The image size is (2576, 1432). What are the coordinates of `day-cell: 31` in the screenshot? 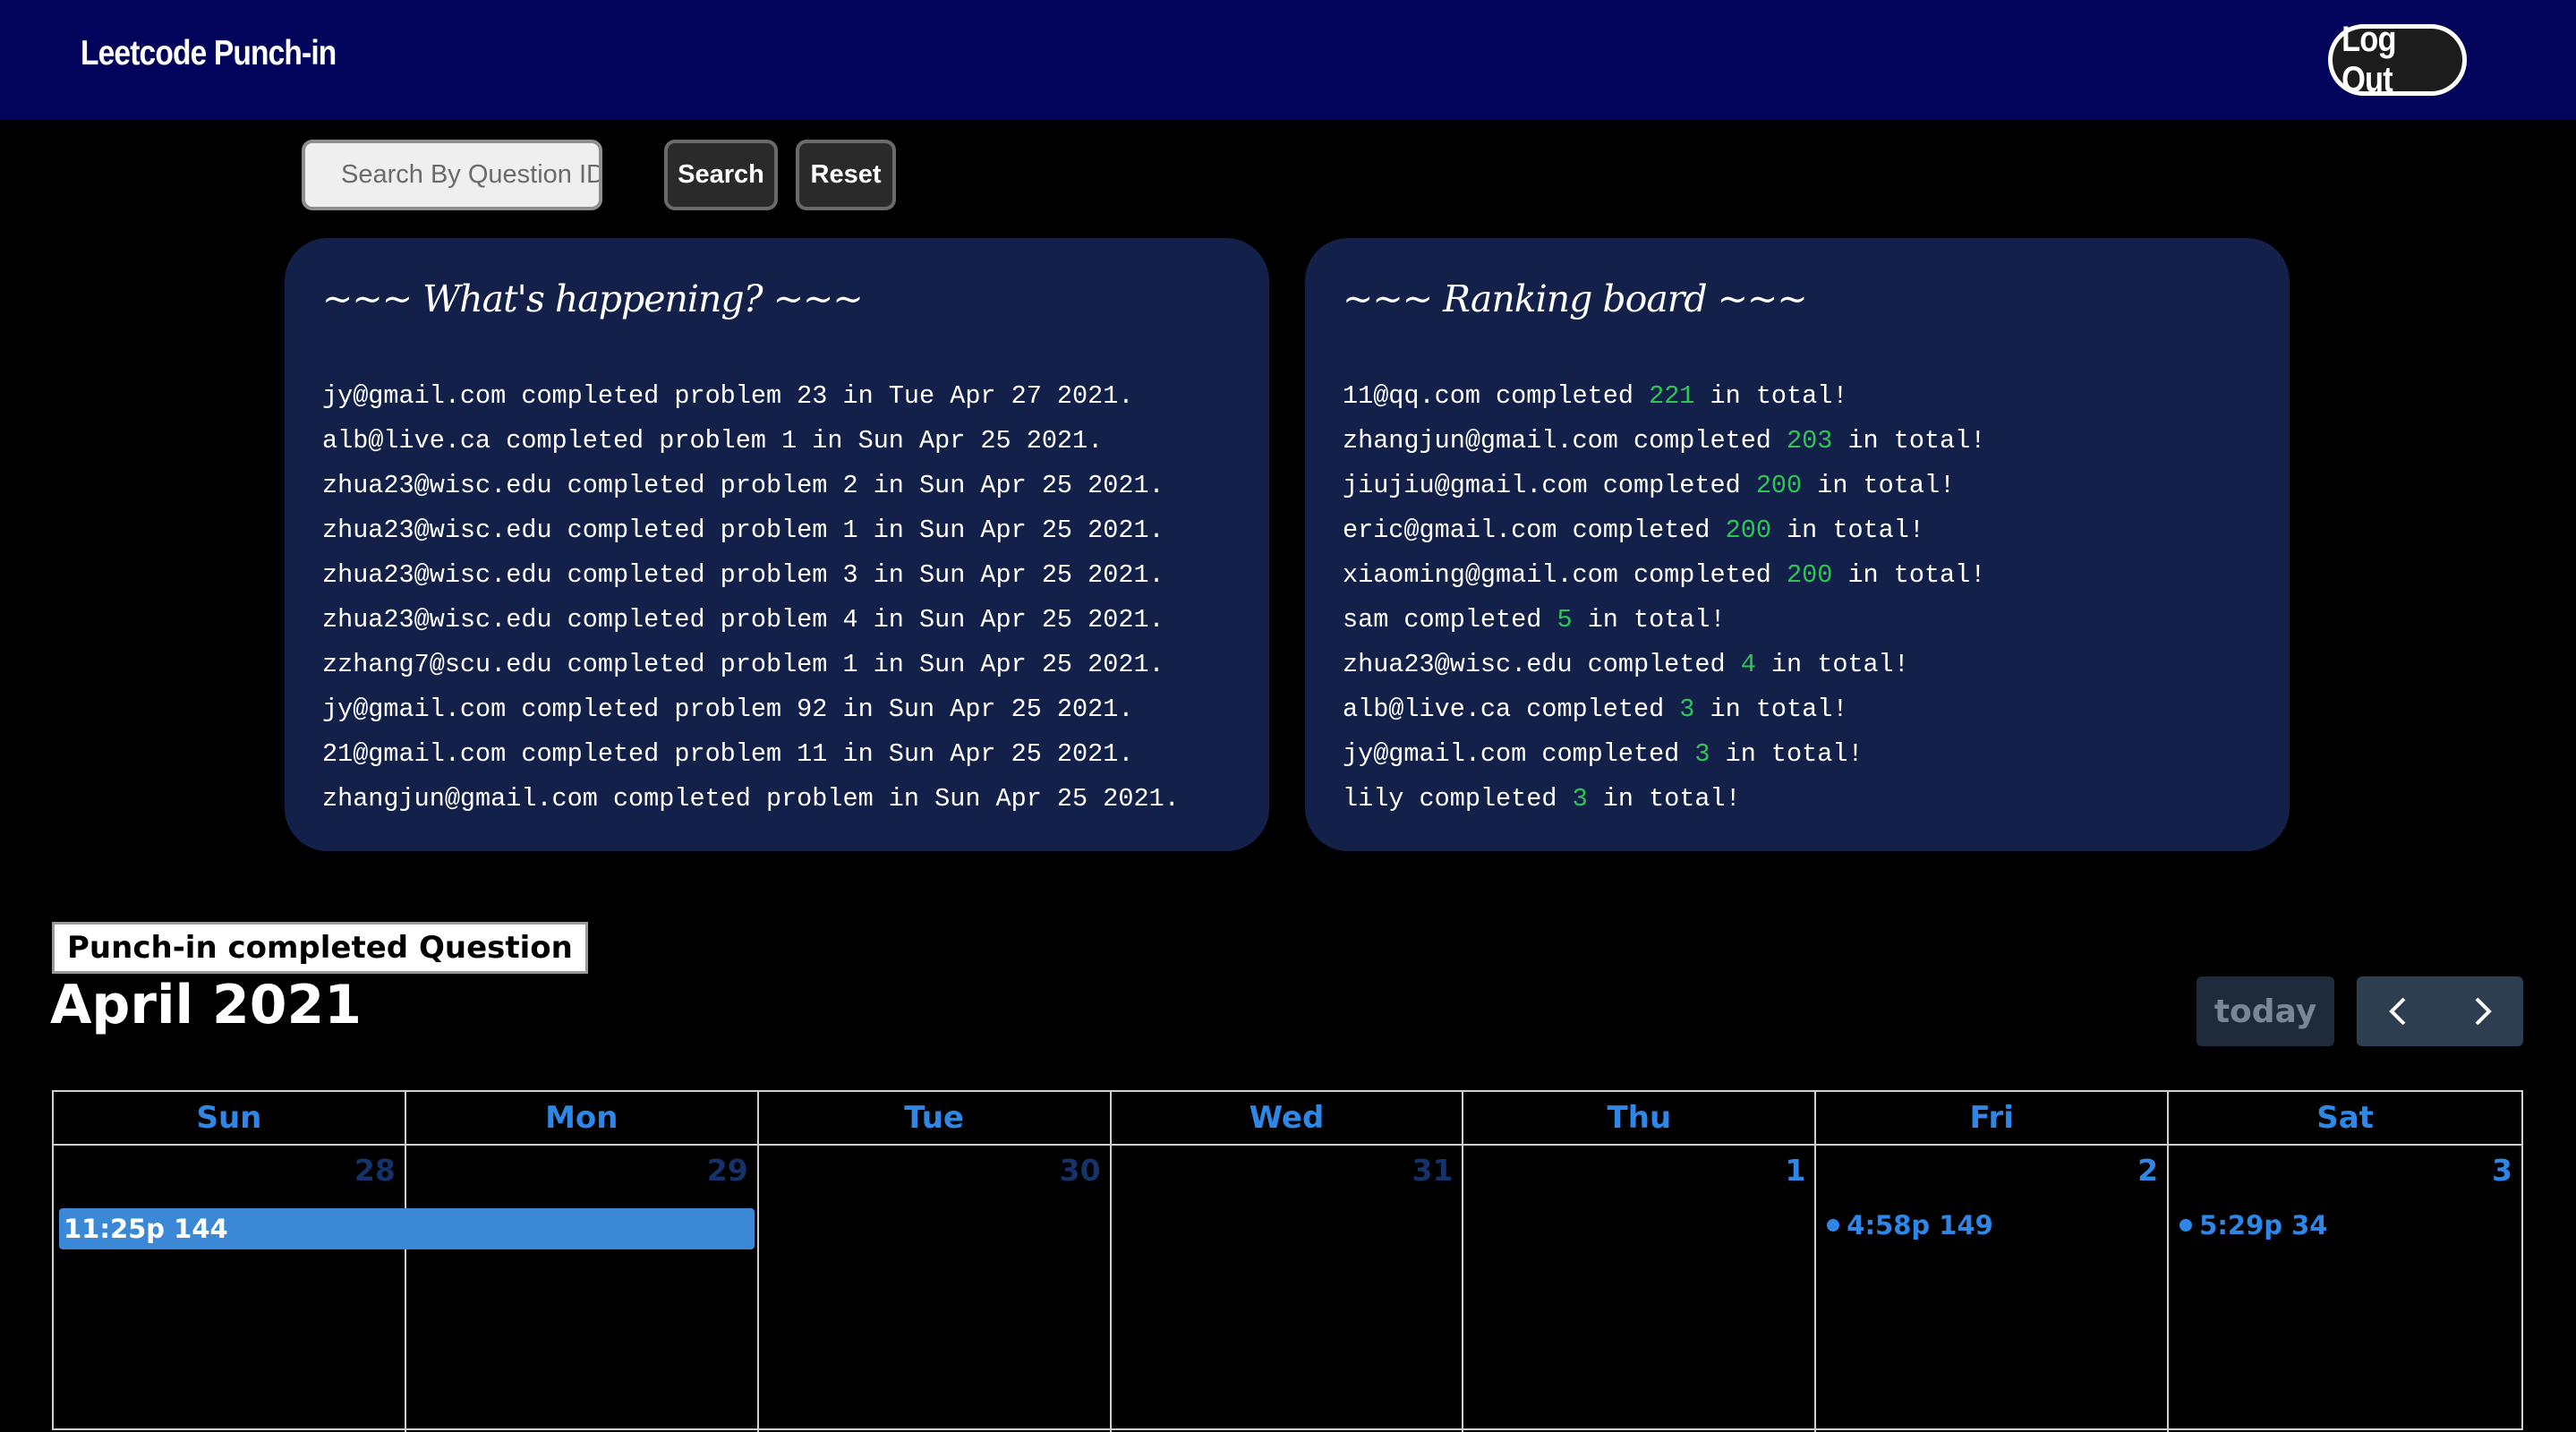 It's located at (1288, 1289).